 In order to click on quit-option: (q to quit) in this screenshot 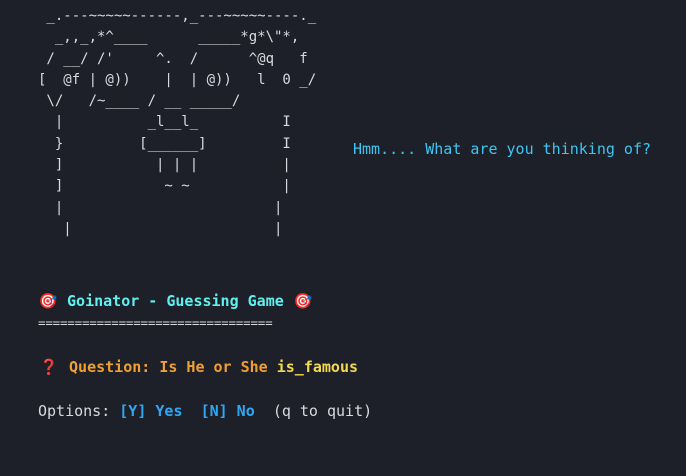, I will do `click(322, 411)`.